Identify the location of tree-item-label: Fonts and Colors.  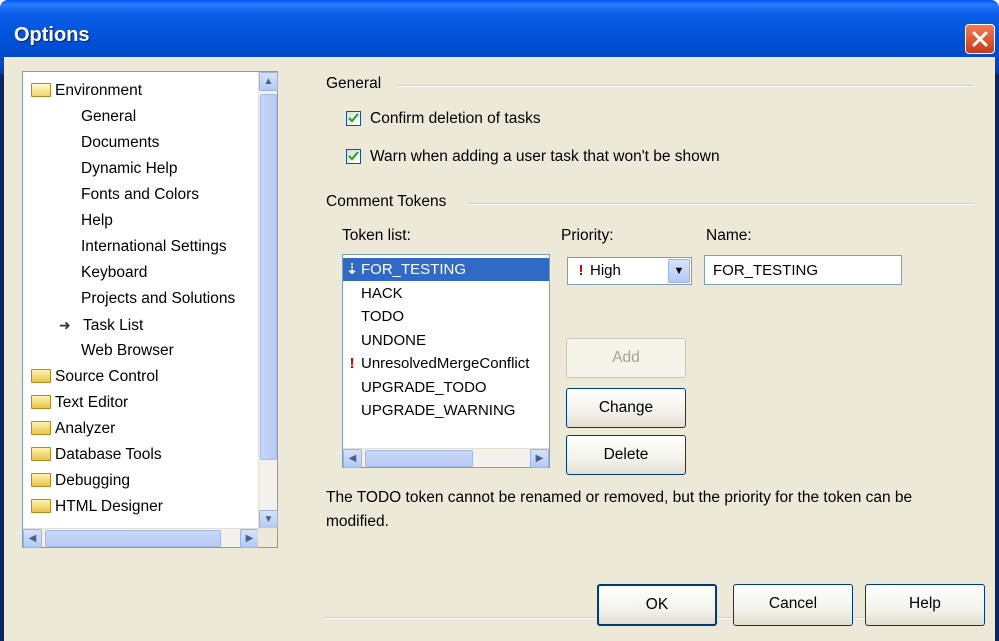
(140, 194).